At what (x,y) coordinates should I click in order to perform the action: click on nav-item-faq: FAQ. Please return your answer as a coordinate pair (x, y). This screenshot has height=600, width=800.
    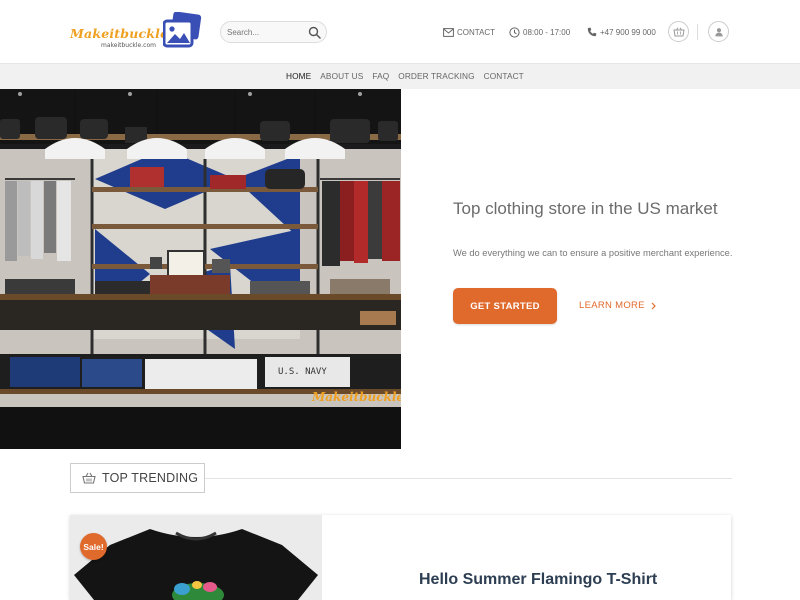
    Looking at the image, I should click on (380, 76).